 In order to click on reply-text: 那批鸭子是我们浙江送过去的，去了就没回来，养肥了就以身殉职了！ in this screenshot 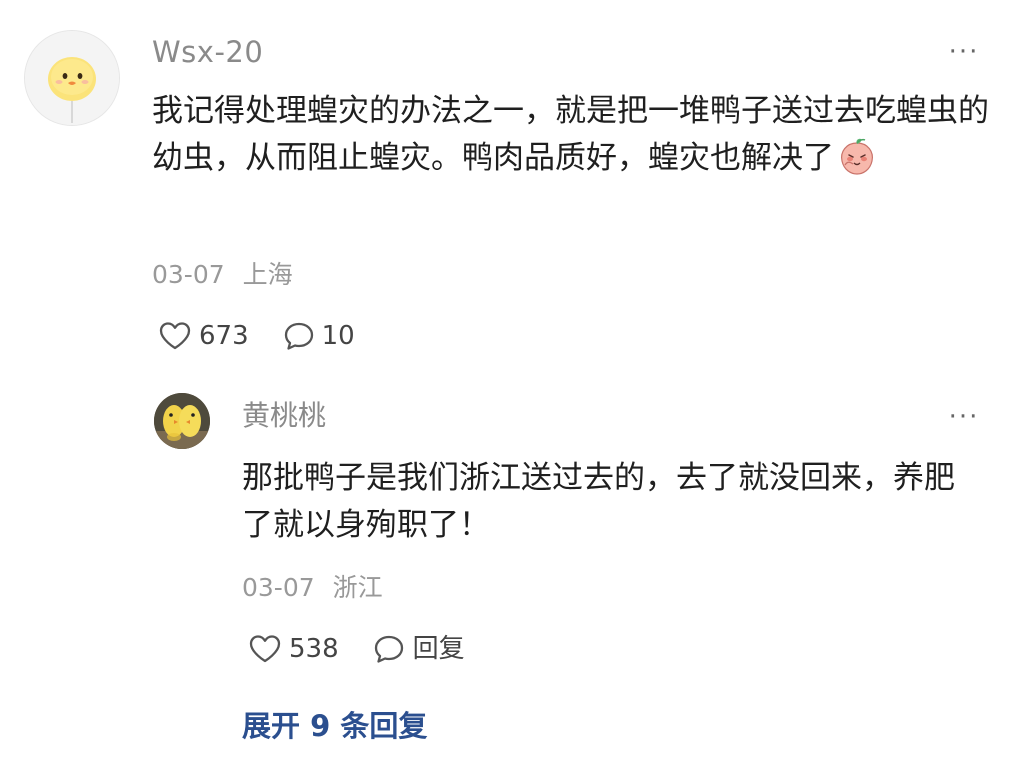, I will do `click(598, 501)`.